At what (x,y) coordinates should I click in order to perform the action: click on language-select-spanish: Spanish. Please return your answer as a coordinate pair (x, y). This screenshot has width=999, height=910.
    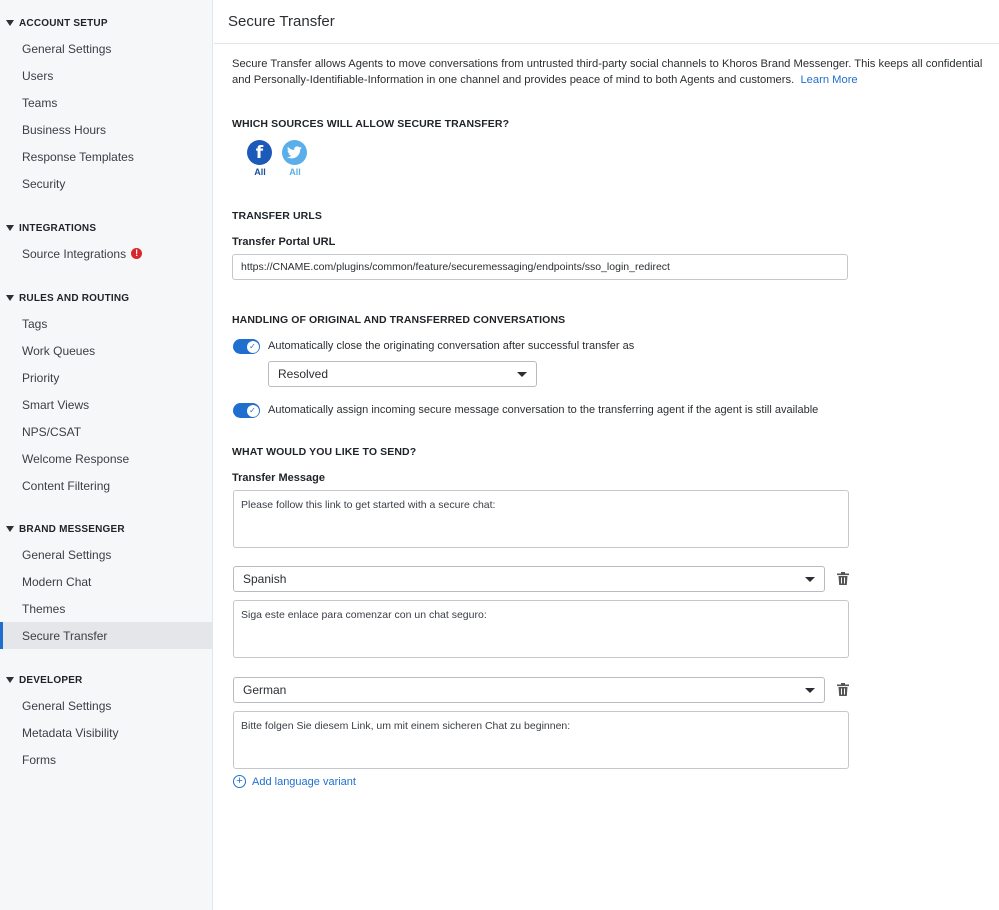
    Looking at the image, I should click on (529, 579).